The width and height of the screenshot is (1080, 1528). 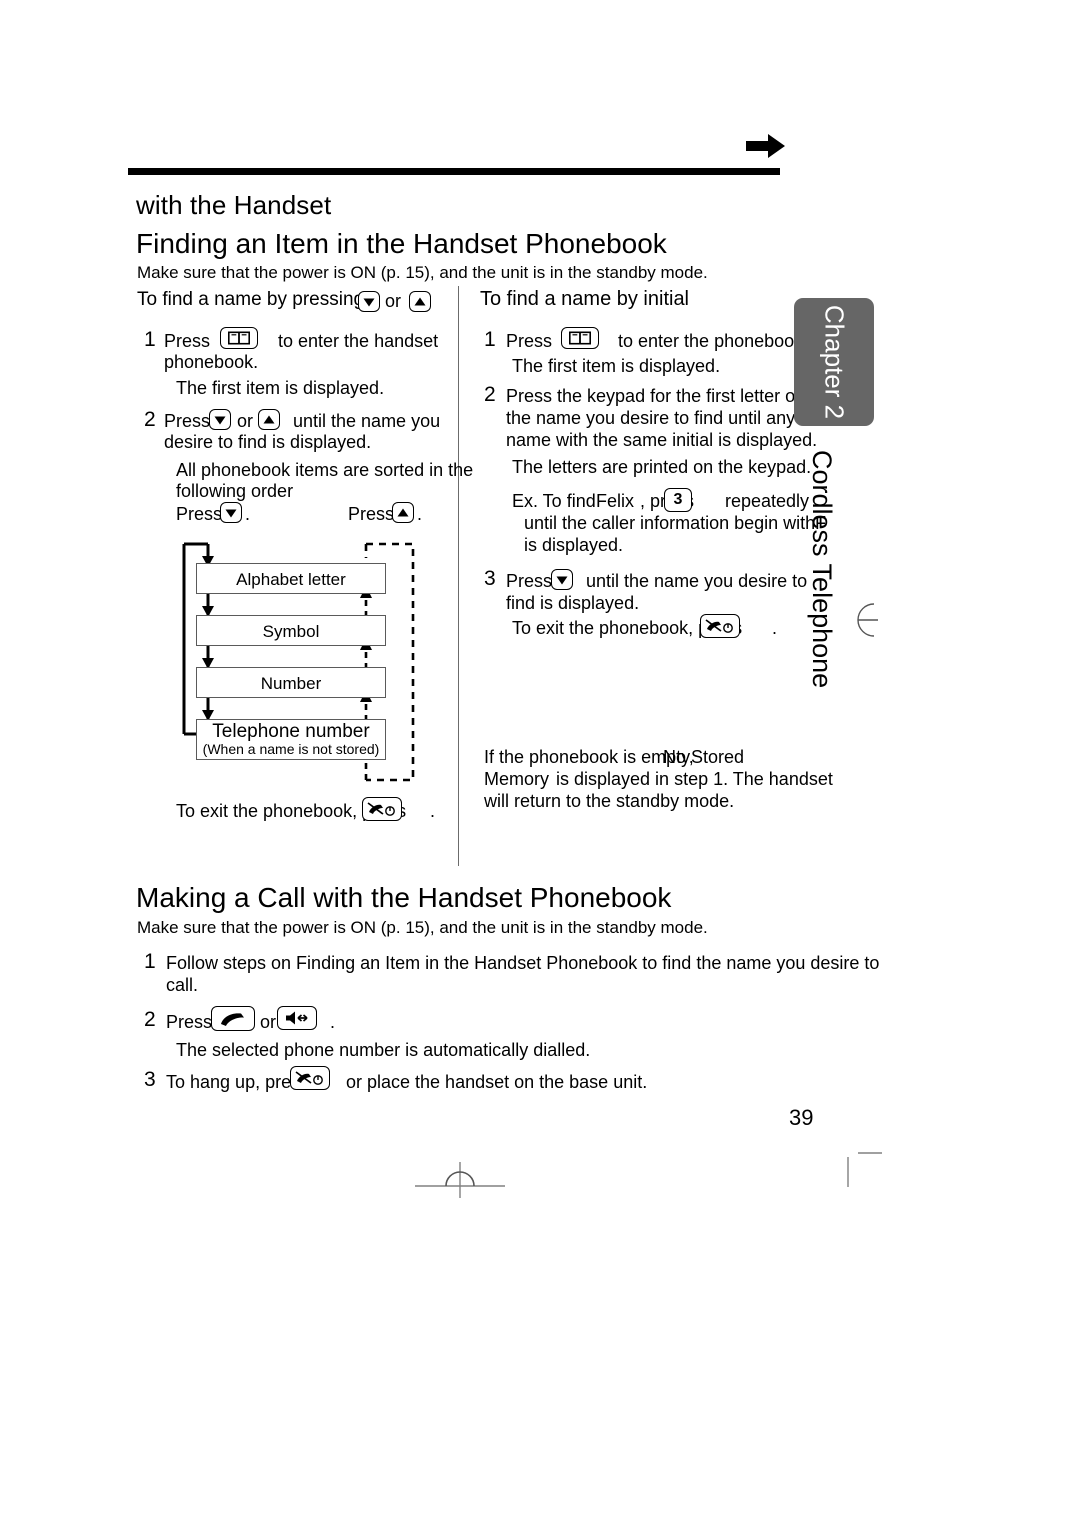 What do you see at coordinates (199, 514) in the screenshot?
I see `press-down-label: Press` at bounding box center [199, 514].